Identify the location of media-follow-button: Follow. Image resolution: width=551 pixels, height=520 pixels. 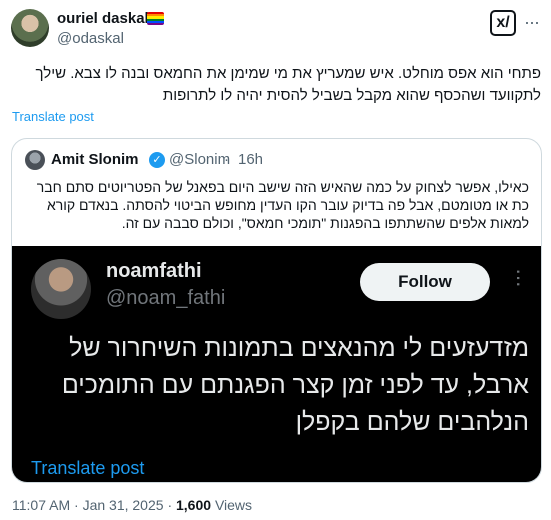
(425, 282).